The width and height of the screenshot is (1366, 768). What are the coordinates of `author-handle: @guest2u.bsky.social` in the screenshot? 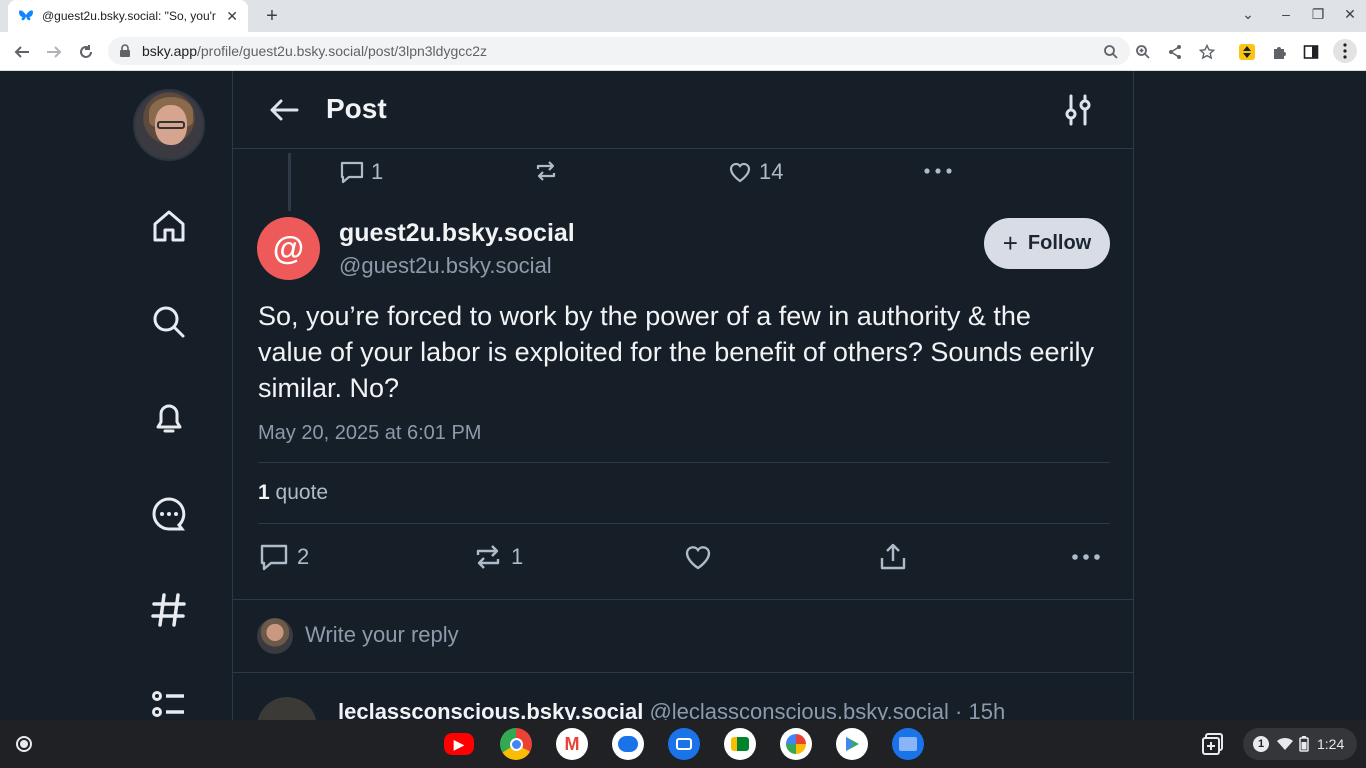 It's located at (445, 266).